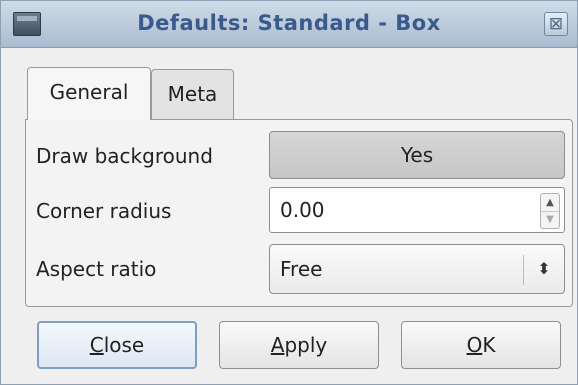 This screenshot has height=385, width=578. Describe the element at coordinates (405, 210) in the screenshot. I see `corner-radius-input` at that location.